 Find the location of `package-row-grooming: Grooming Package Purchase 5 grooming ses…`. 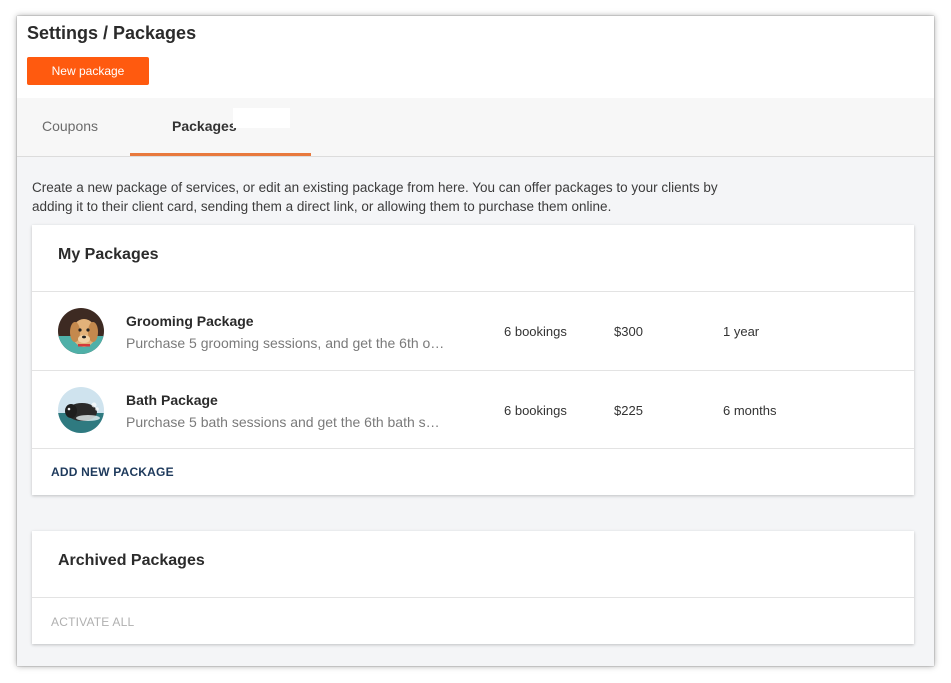

package-row-grooming: Grooming Package Purchase 5 grooming ses… is located at coordinates (473, 331).